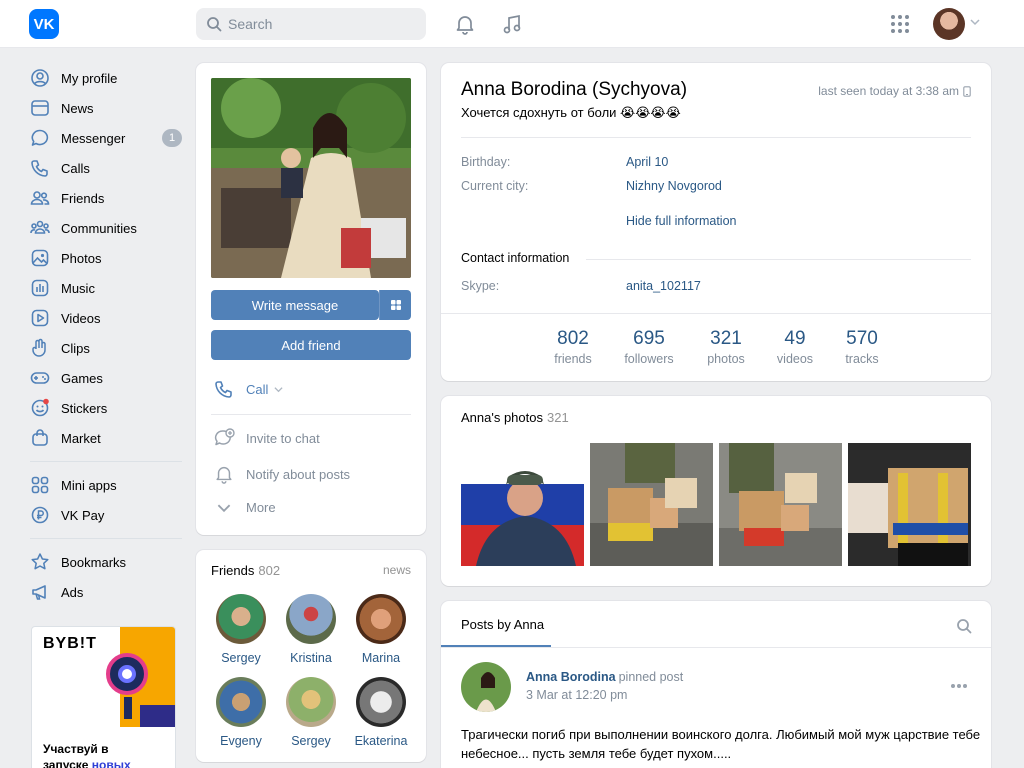  Describe the element at coordinates (106, 461) in the screenshot. I see `sidebar-divider` at that location.